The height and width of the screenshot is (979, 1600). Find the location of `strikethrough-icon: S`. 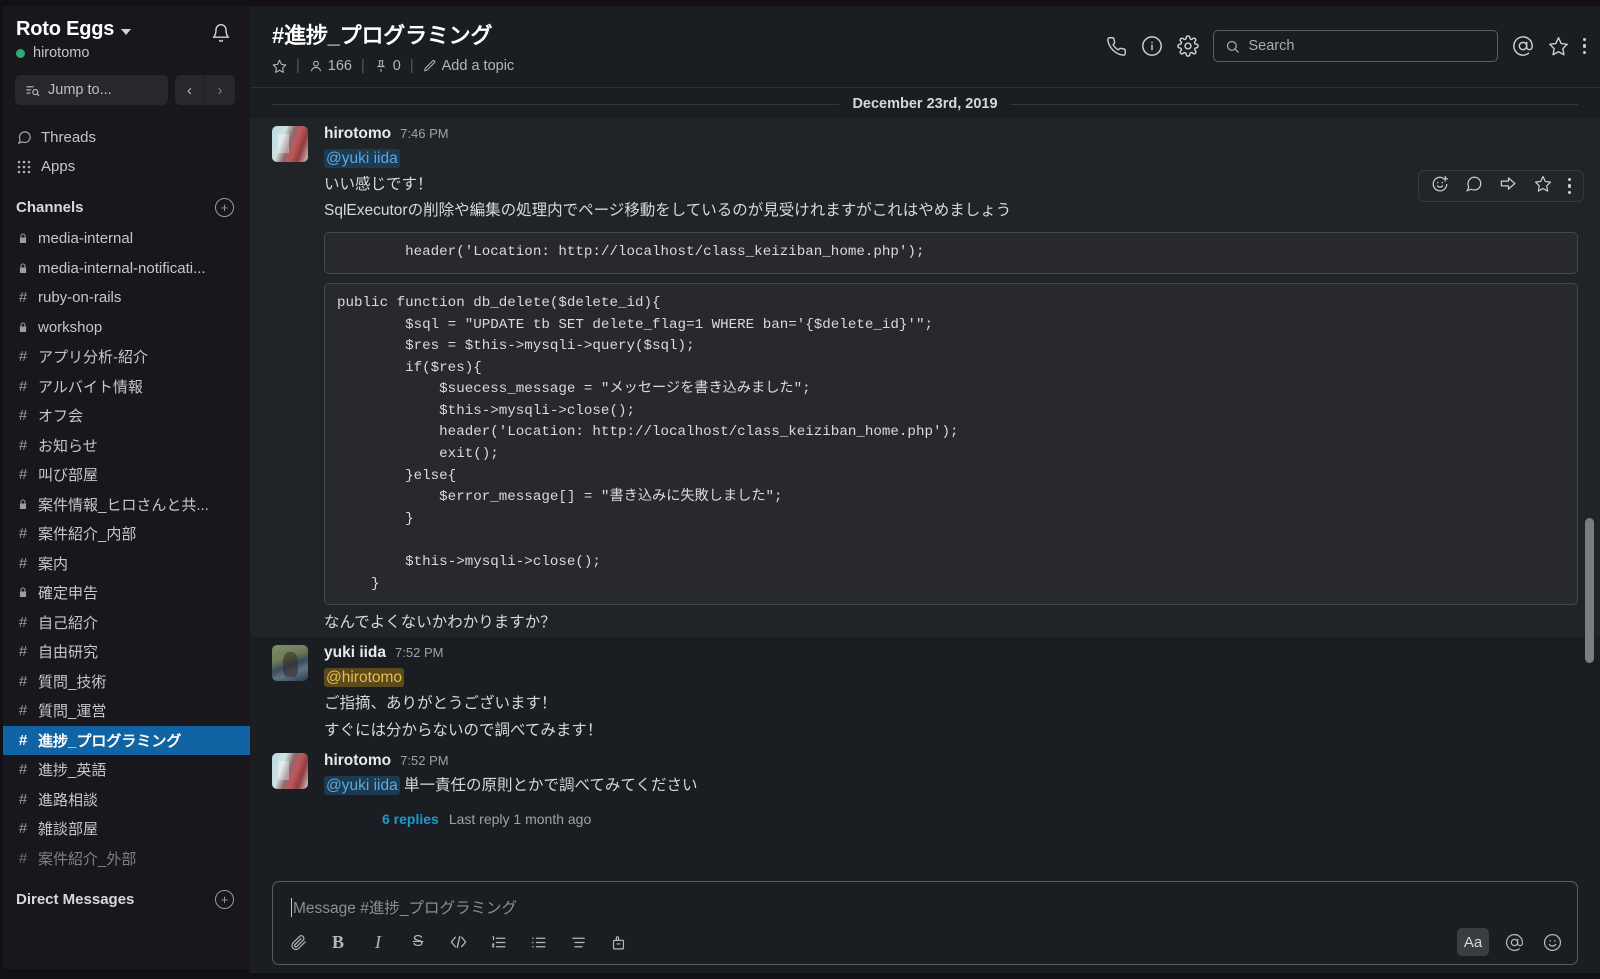

strikethrough-icon: S is located at coordinates (418, 942).